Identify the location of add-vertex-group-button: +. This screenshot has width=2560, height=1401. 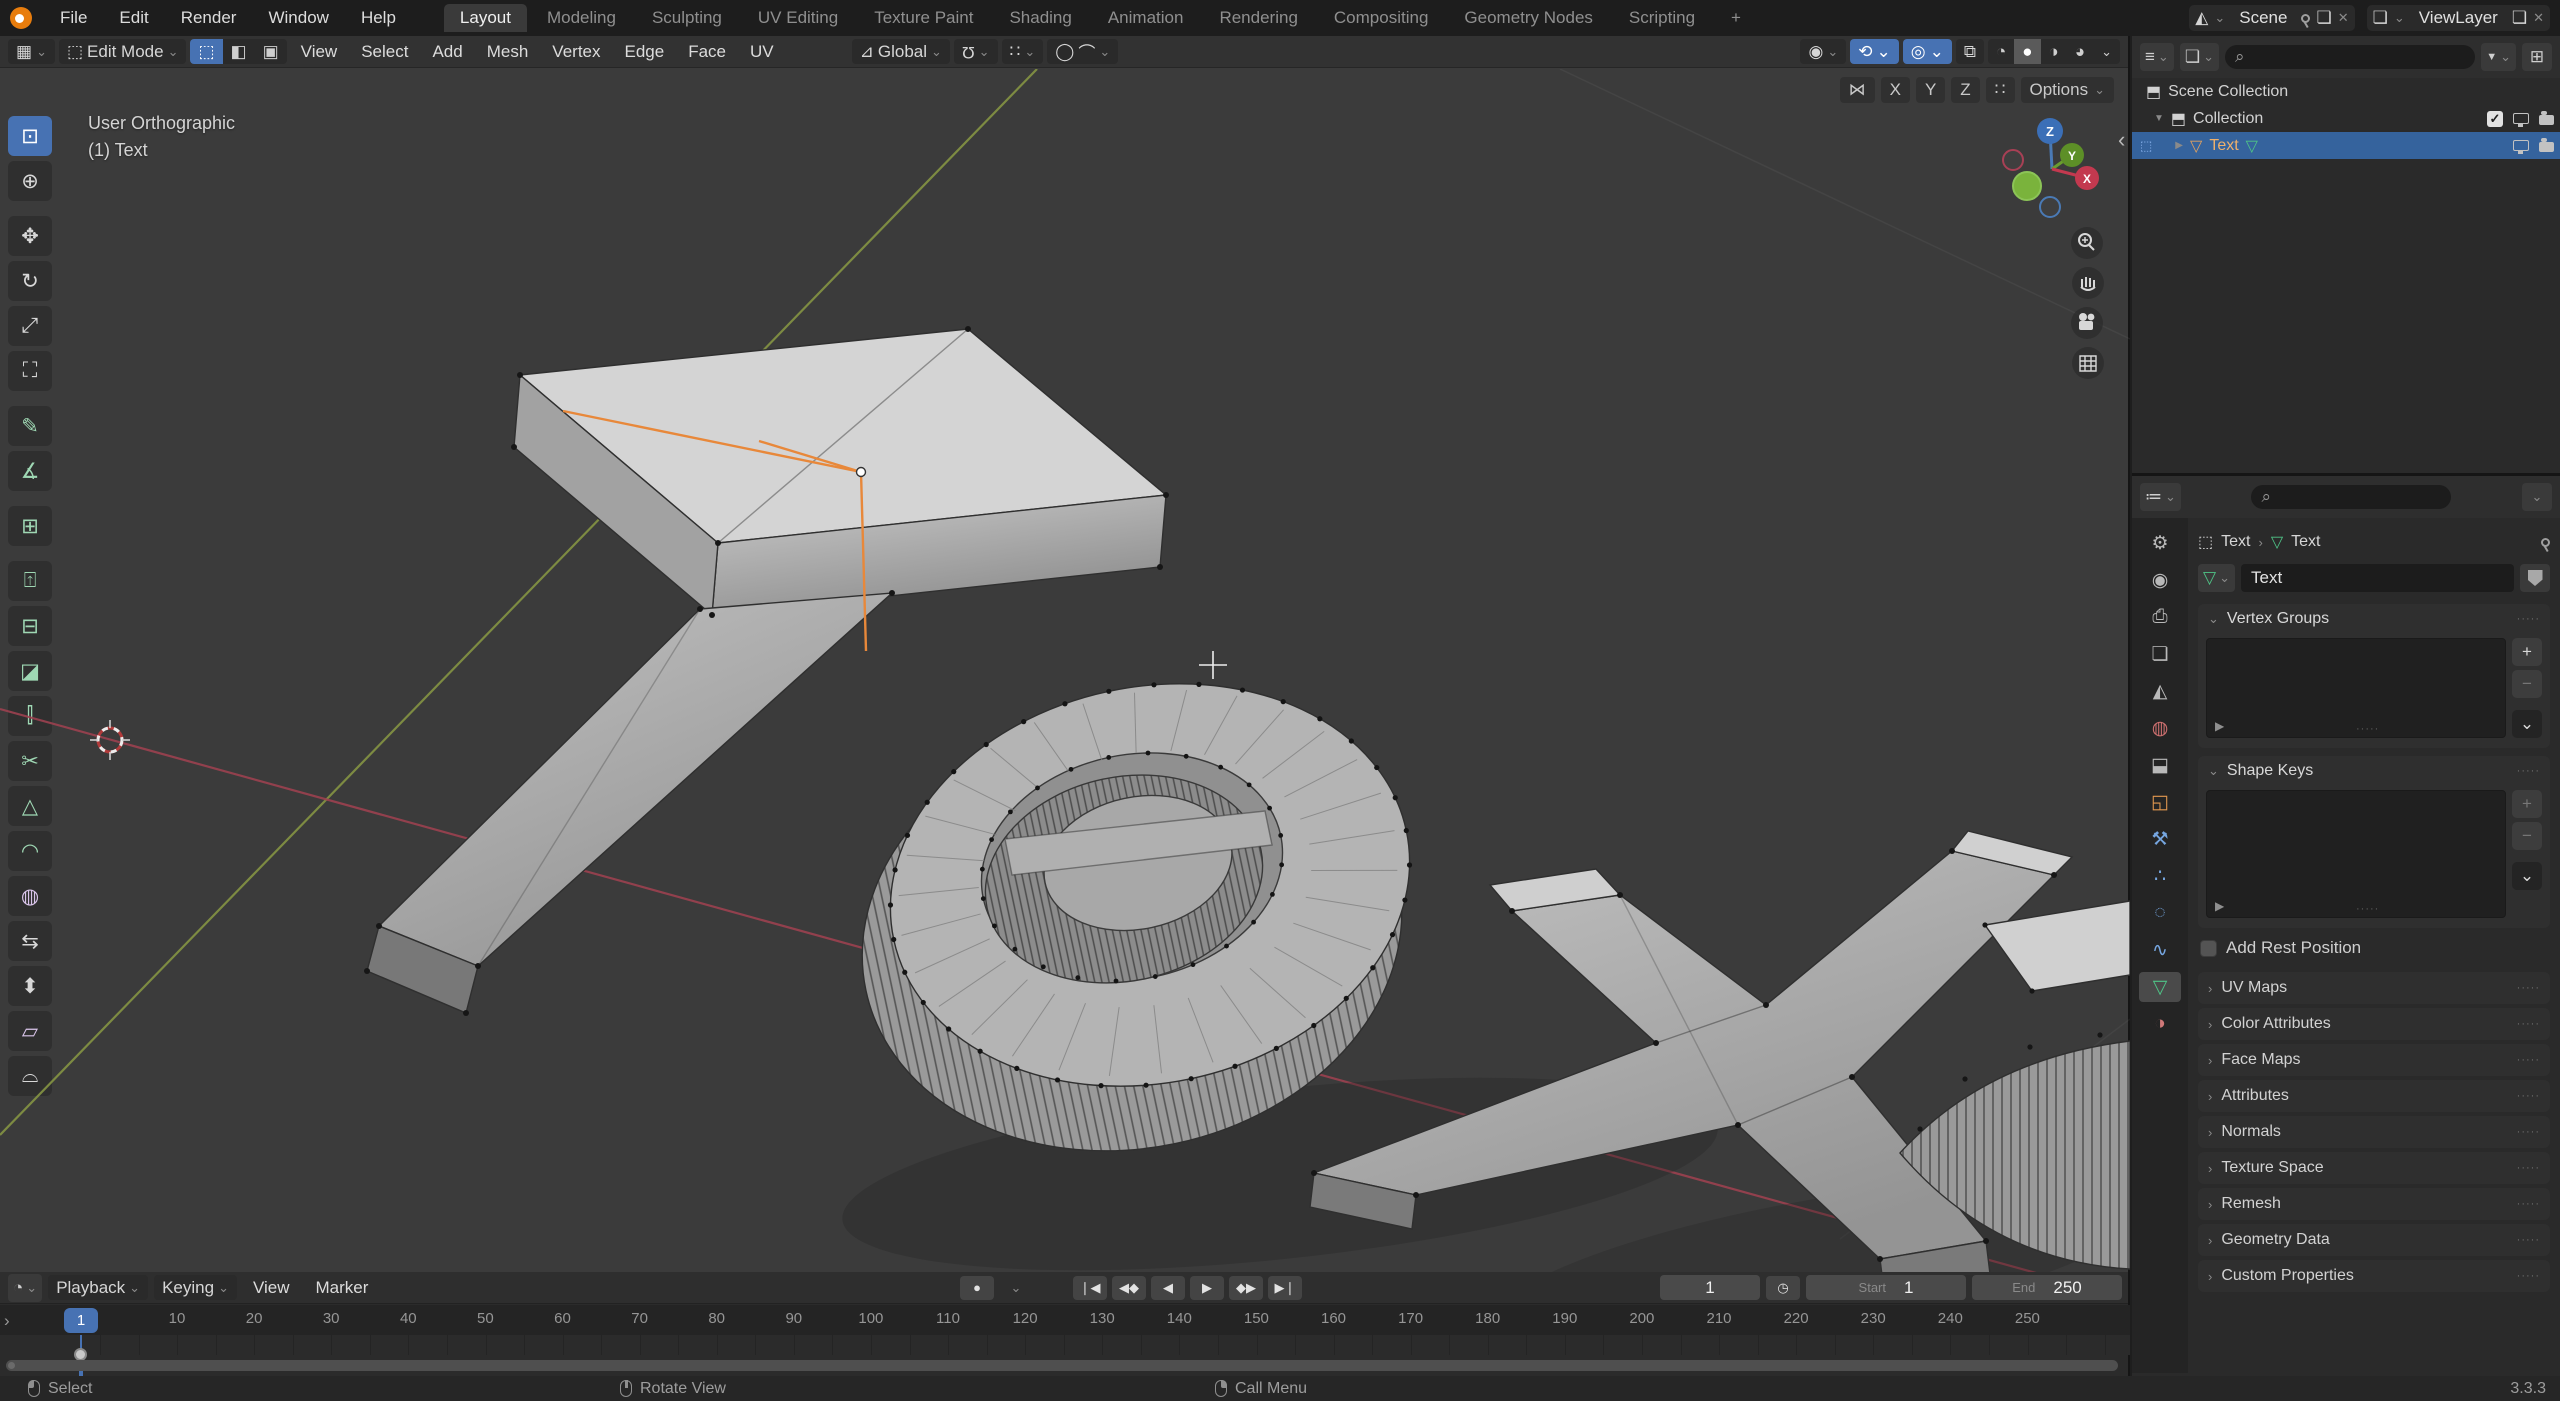
(2527, 652).